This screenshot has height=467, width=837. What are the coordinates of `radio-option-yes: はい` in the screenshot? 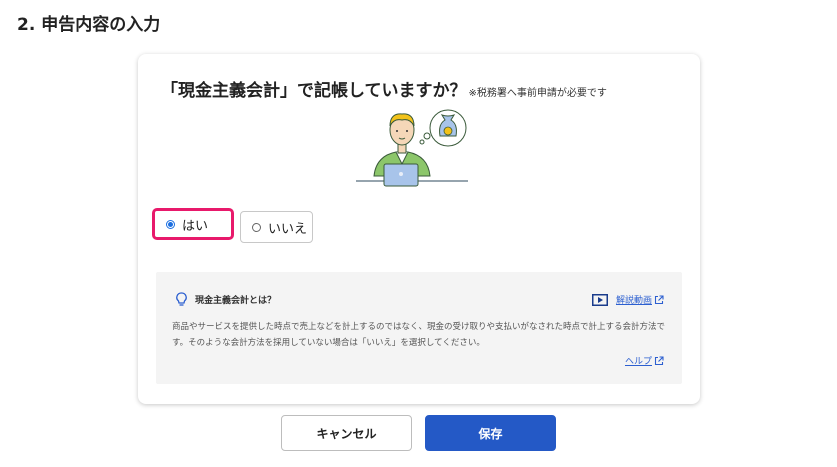 It's located at (193, 224).